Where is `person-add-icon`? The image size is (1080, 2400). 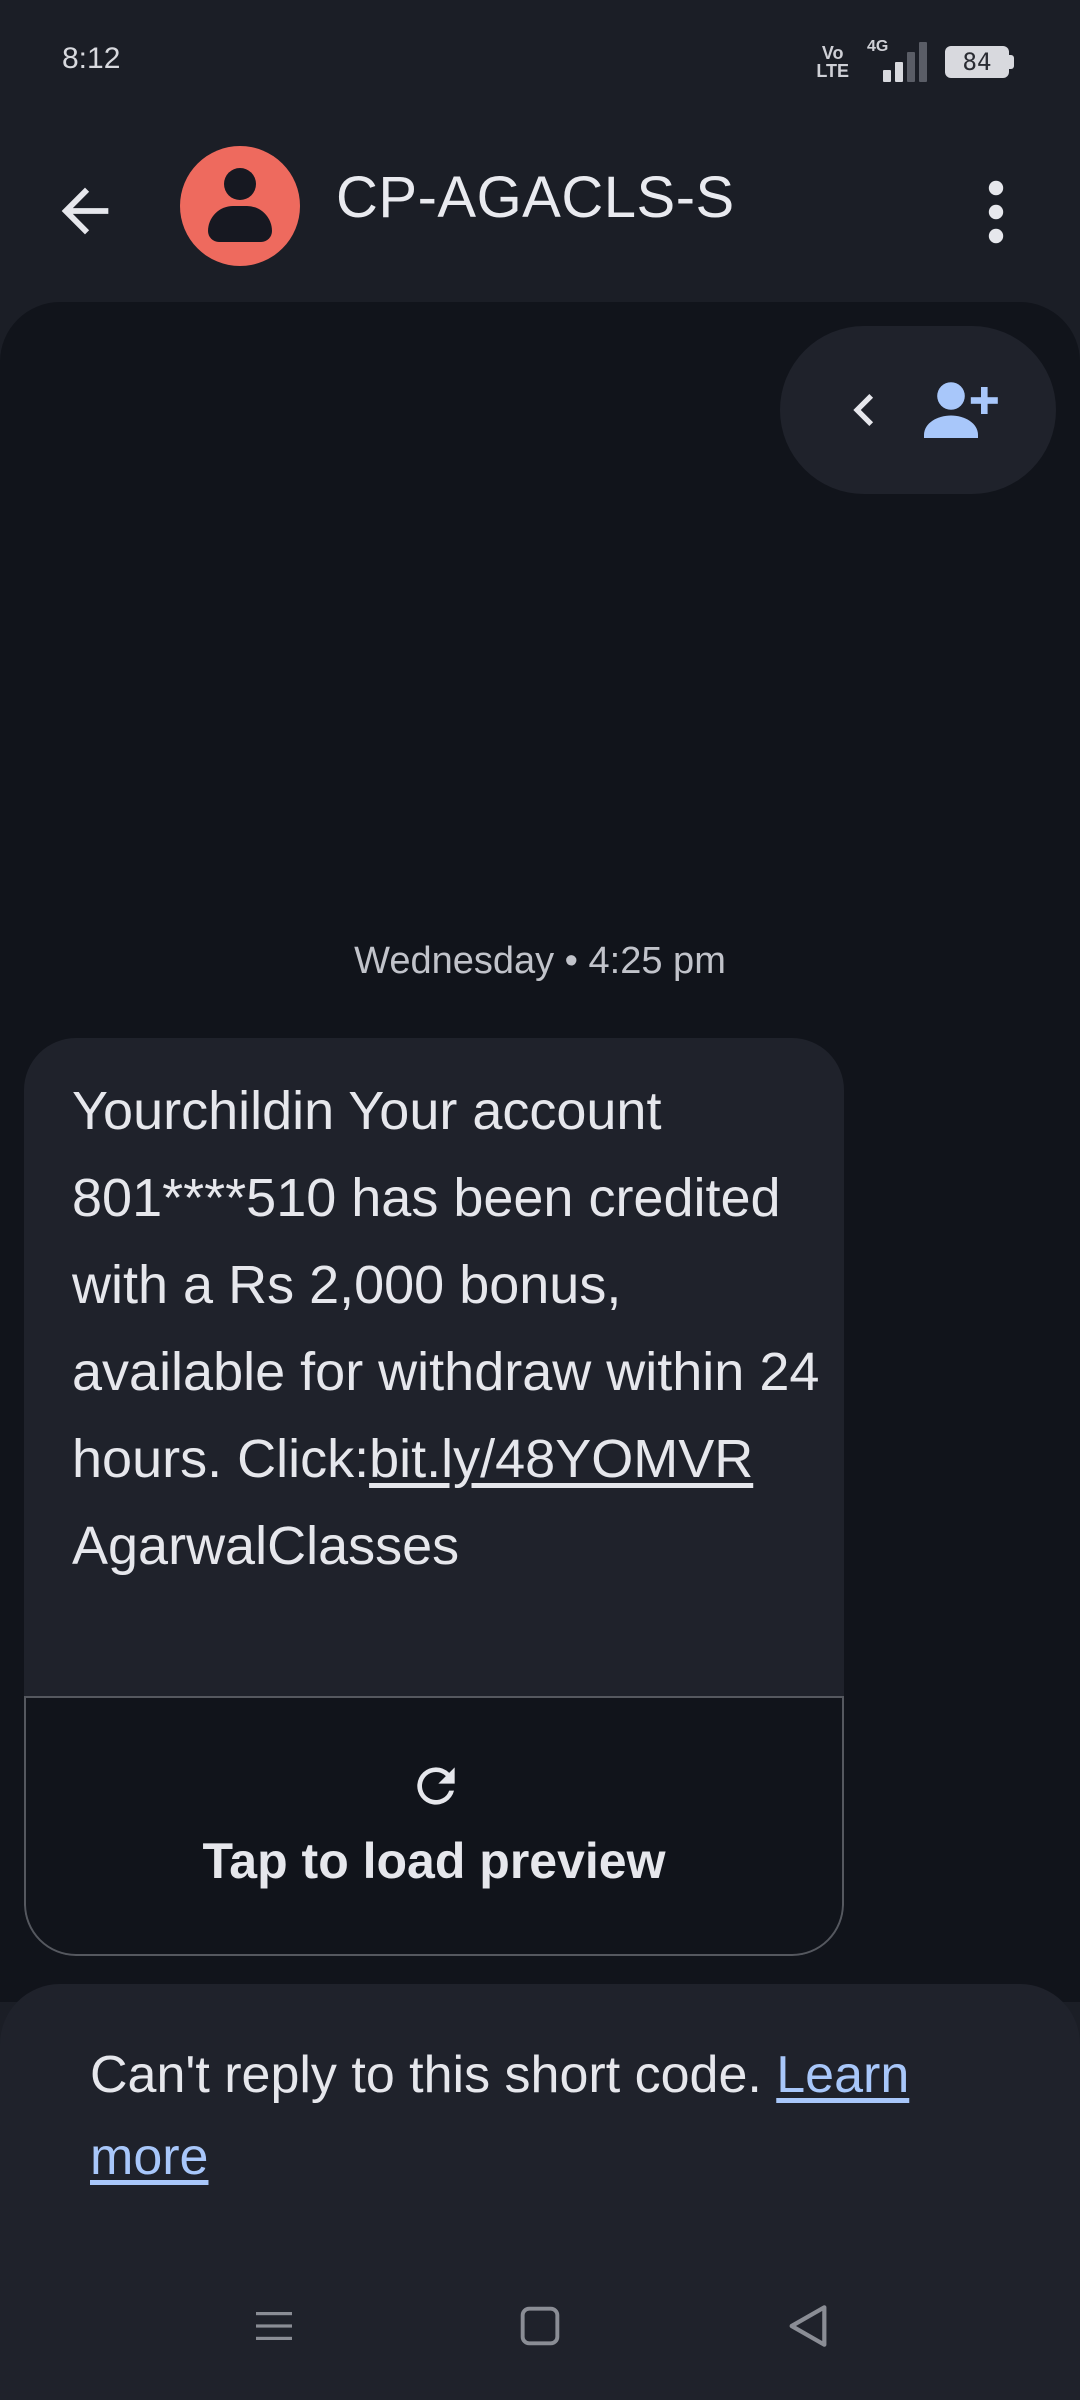 person-add-icon is located at coordinates (961, 410).